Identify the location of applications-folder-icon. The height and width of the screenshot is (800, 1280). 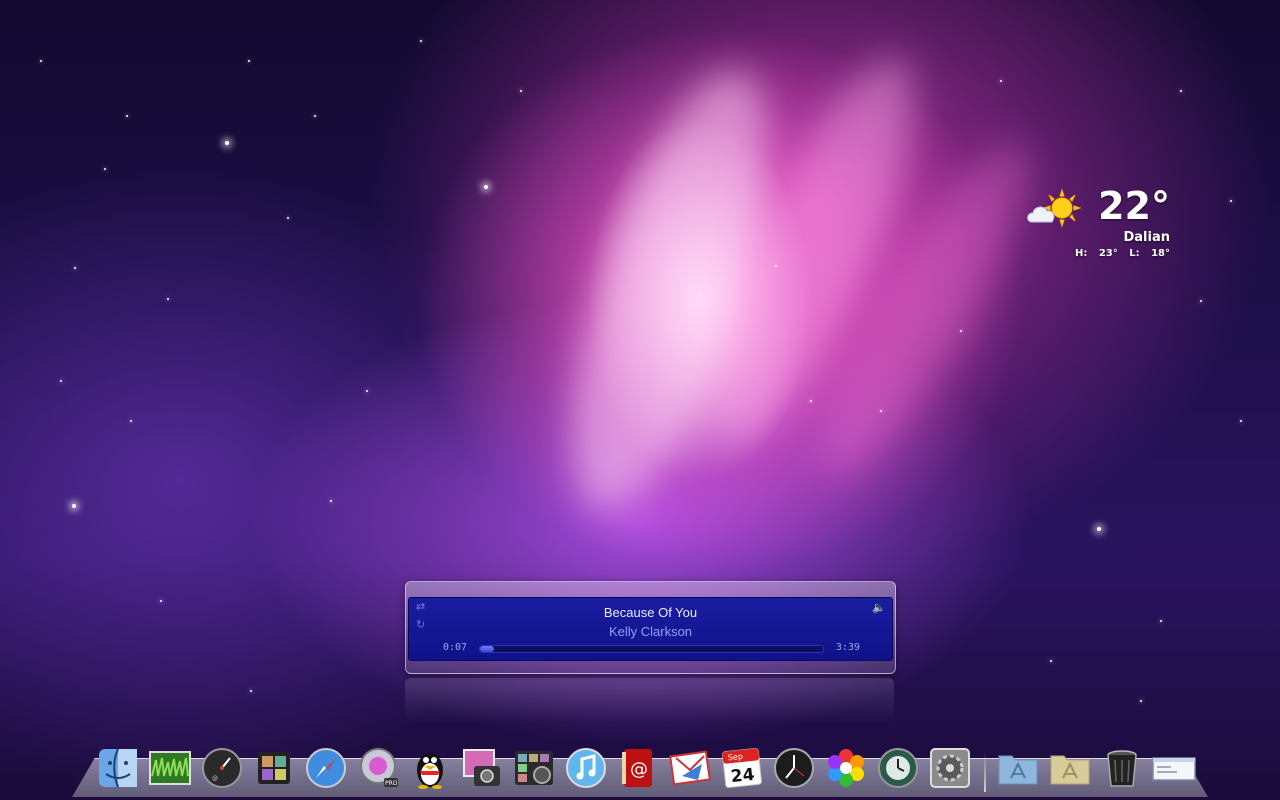
(1018, 768).